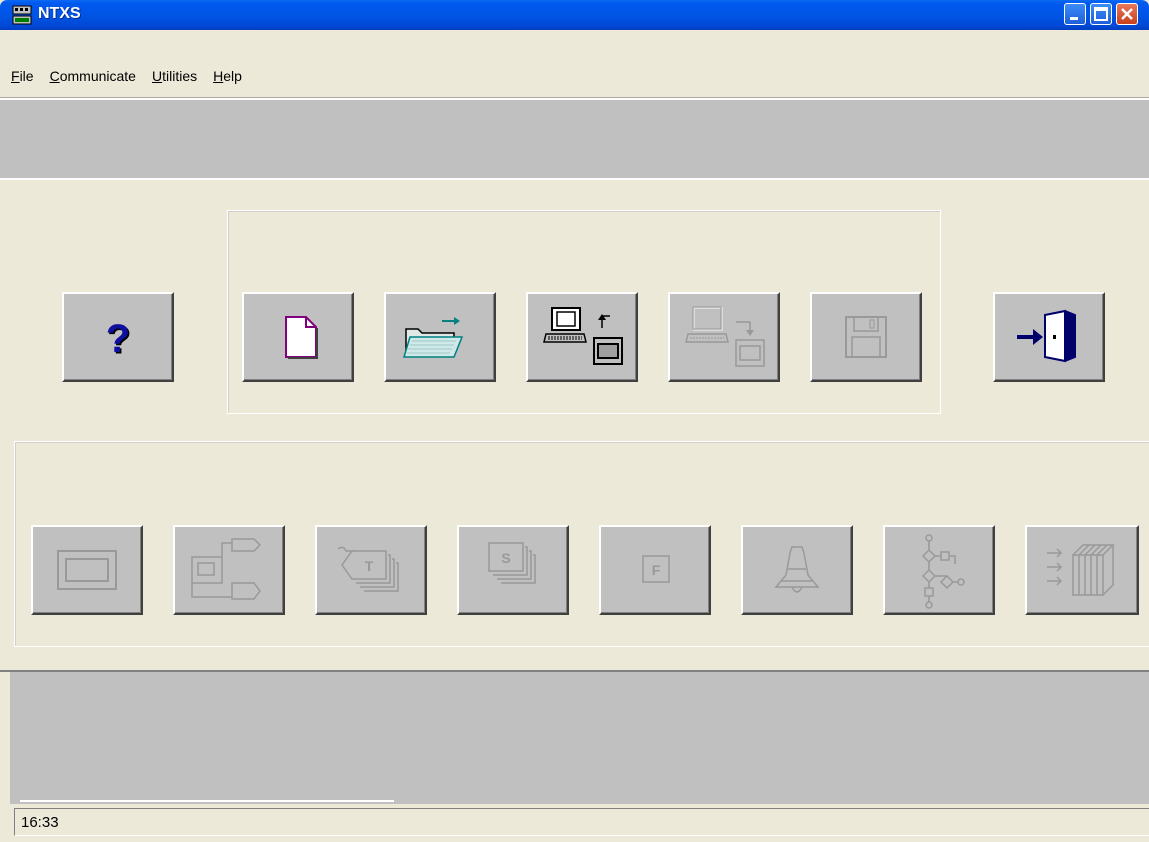 The image size is (1149, 842). I want to click on close-button, so click(1127, 14).